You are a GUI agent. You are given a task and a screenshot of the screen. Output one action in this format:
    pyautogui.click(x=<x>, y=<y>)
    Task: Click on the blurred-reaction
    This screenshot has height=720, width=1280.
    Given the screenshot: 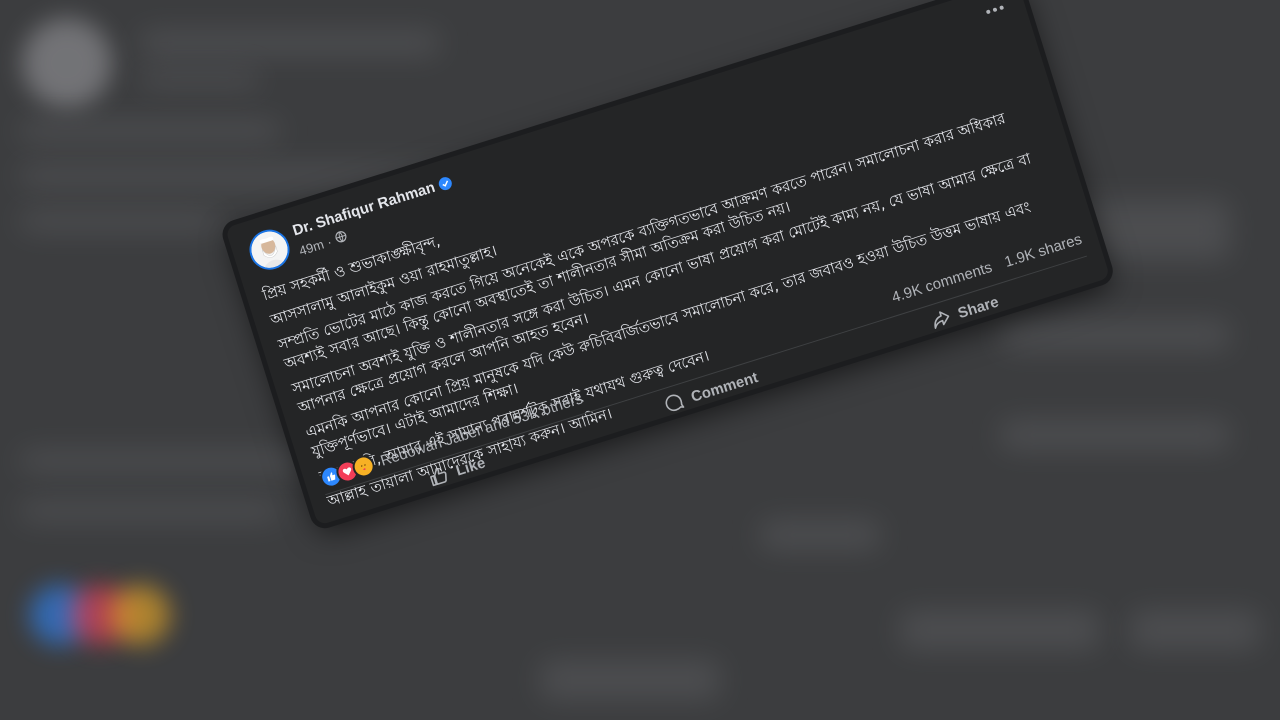 What is the action you would take?
    pyautogui.click(x=140, y=615)
    